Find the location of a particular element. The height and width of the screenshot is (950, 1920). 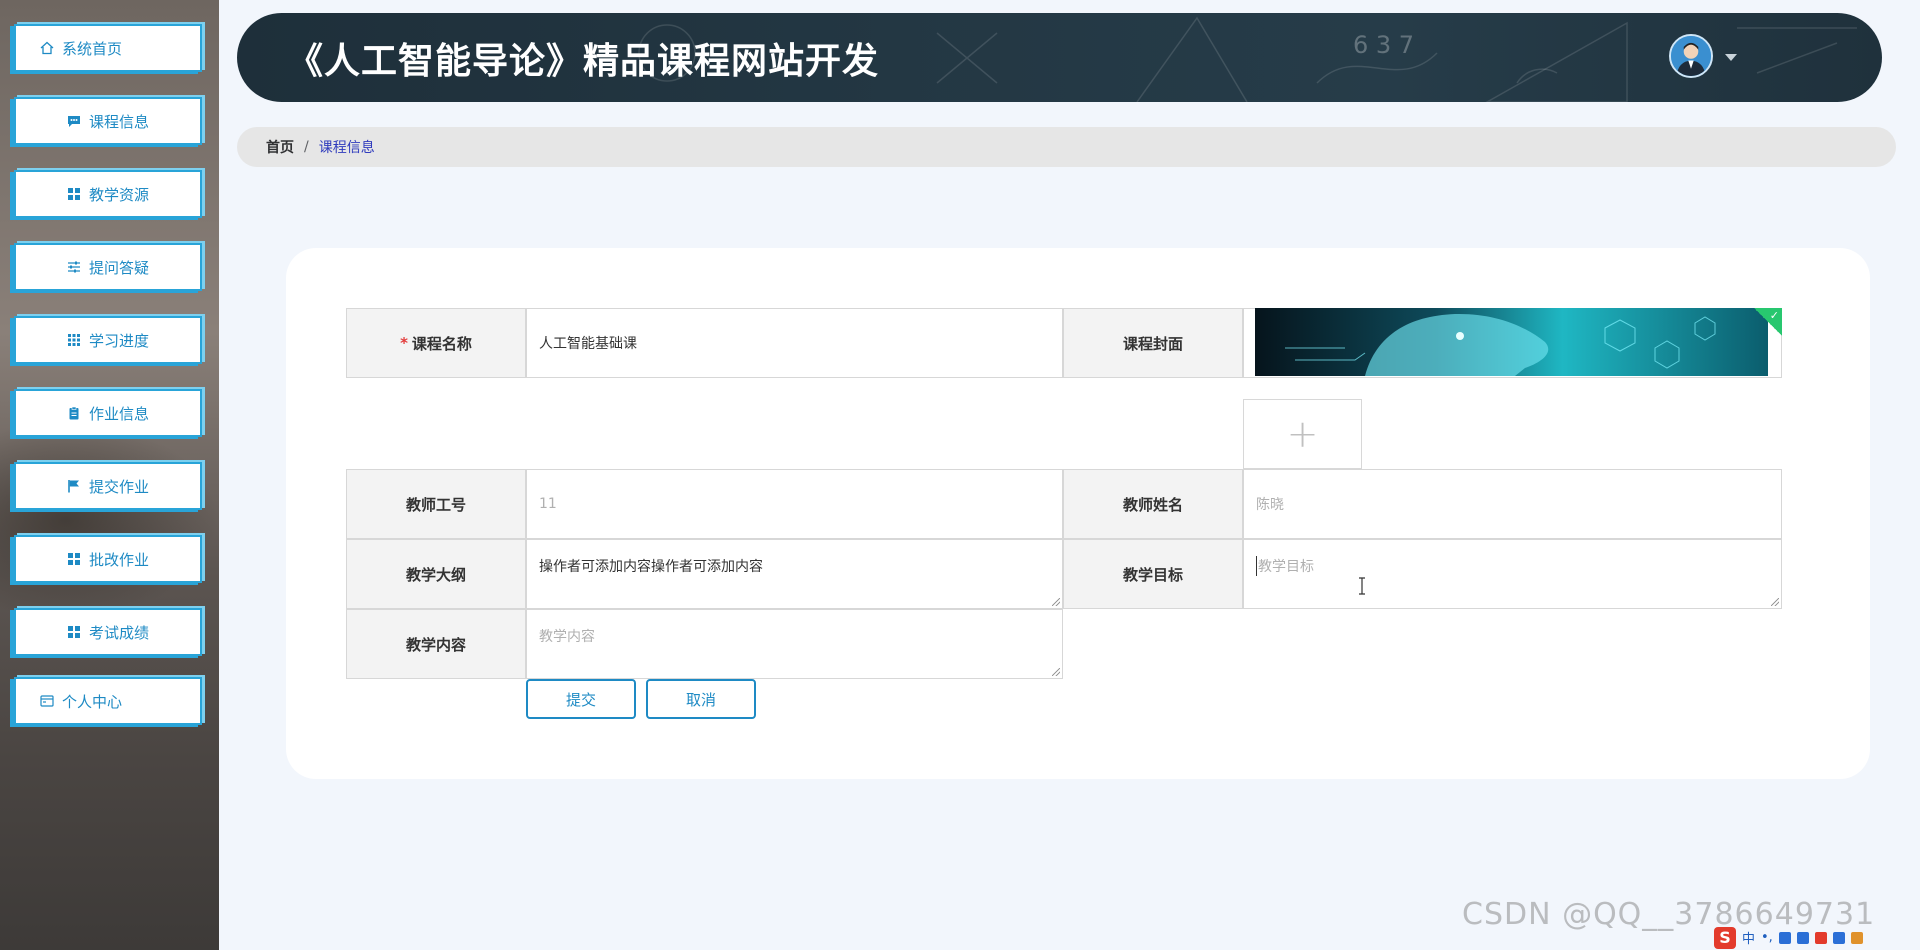

sidebar-item-label: 课程信息 is located at coordinates (118, 121).